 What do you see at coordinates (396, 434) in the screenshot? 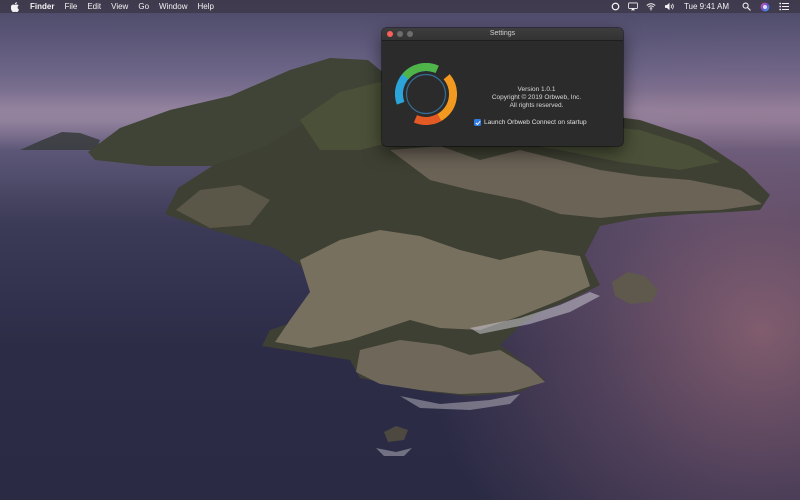
I see `small-rock` at bounding box center [396, 434].